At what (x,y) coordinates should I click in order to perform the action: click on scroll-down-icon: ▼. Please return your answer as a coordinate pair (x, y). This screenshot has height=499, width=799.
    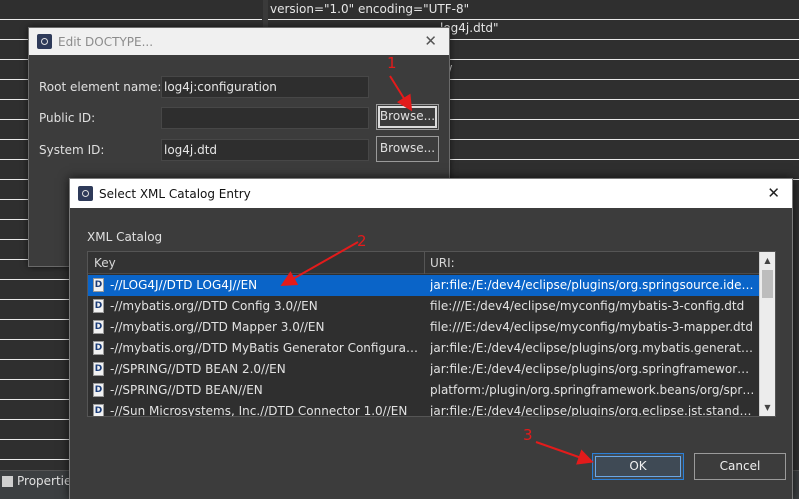
    Looking at the image, I should click on (767, 407).